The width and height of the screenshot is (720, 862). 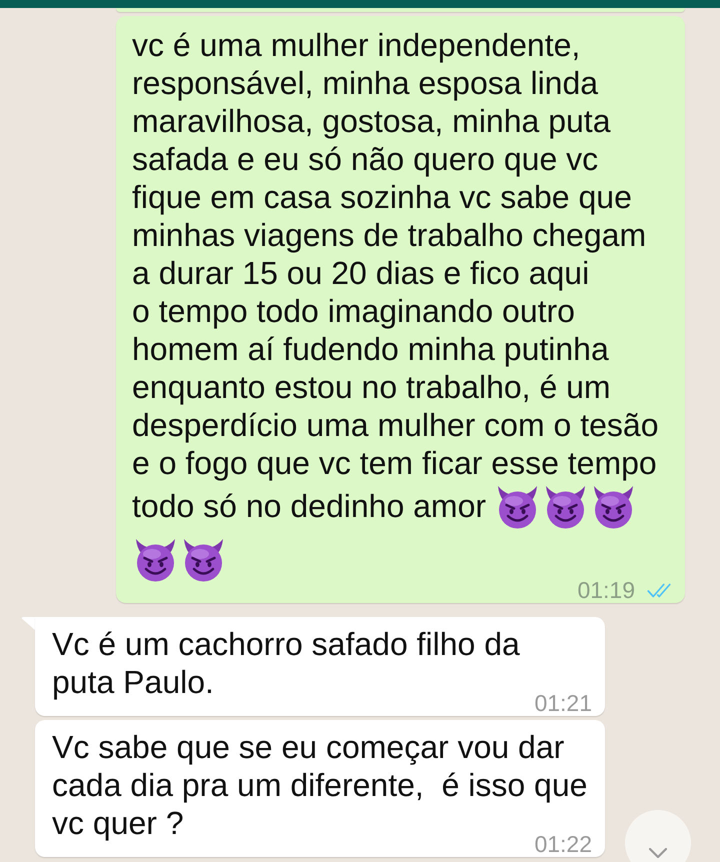 What do you see at coordinates (658, 853) in the screenshot?
I see `chevron-down-icon` at bounding box center [658, 853].